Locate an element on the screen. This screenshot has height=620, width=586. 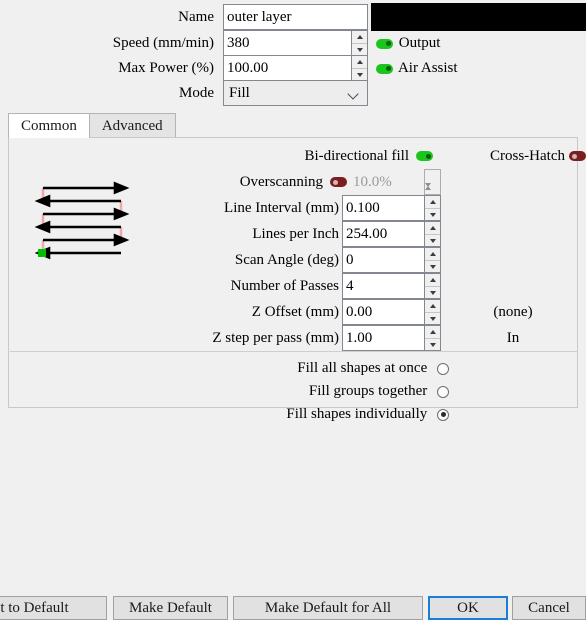
cross-hatch-toggle is located at coordinates (577, 156).